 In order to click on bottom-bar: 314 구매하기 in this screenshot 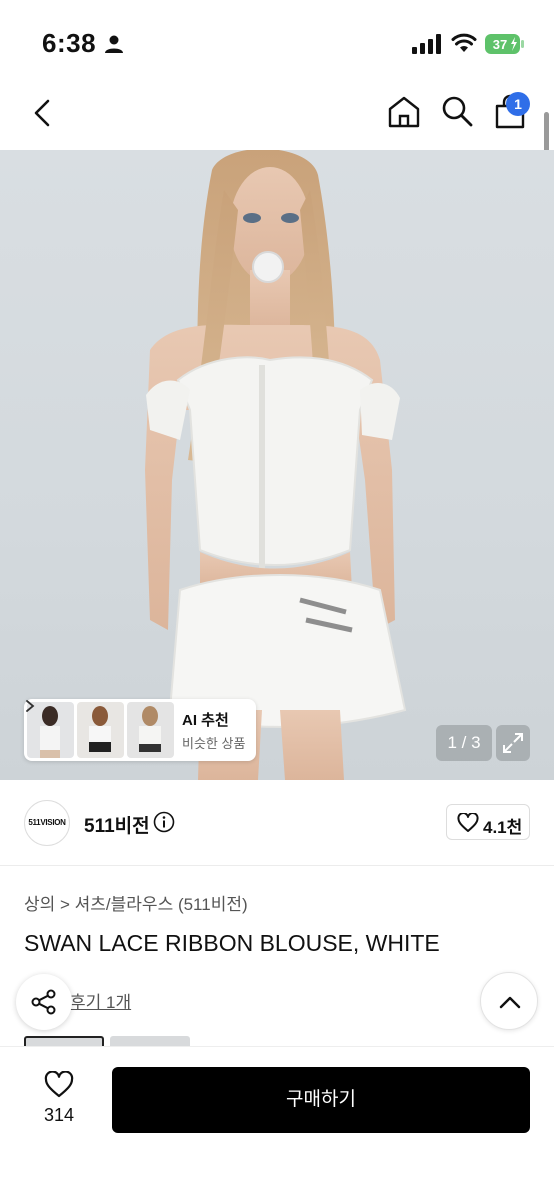, I will do `click(277, 1123)`.